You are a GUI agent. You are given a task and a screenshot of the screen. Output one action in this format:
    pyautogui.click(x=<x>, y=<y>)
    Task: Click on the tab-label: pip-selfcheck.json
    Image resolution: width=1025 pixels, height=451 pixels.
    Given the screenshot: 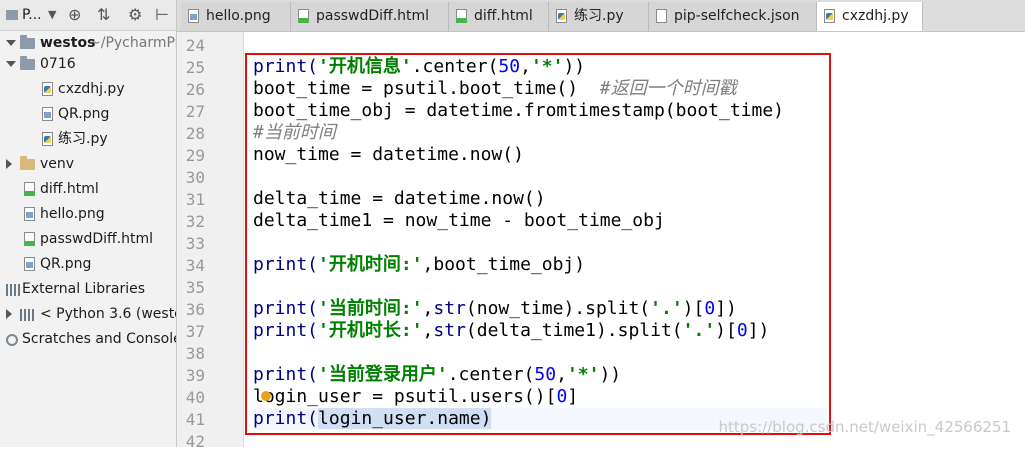 What is the action you would take?
    pyautogui.click(x=737, y=16)
    